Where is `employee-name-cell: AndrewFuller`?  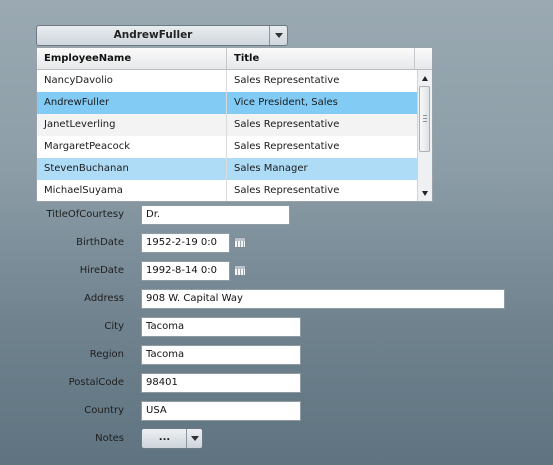
employee-name-cell: AndrewFuller is located at coordinates (132, 103).